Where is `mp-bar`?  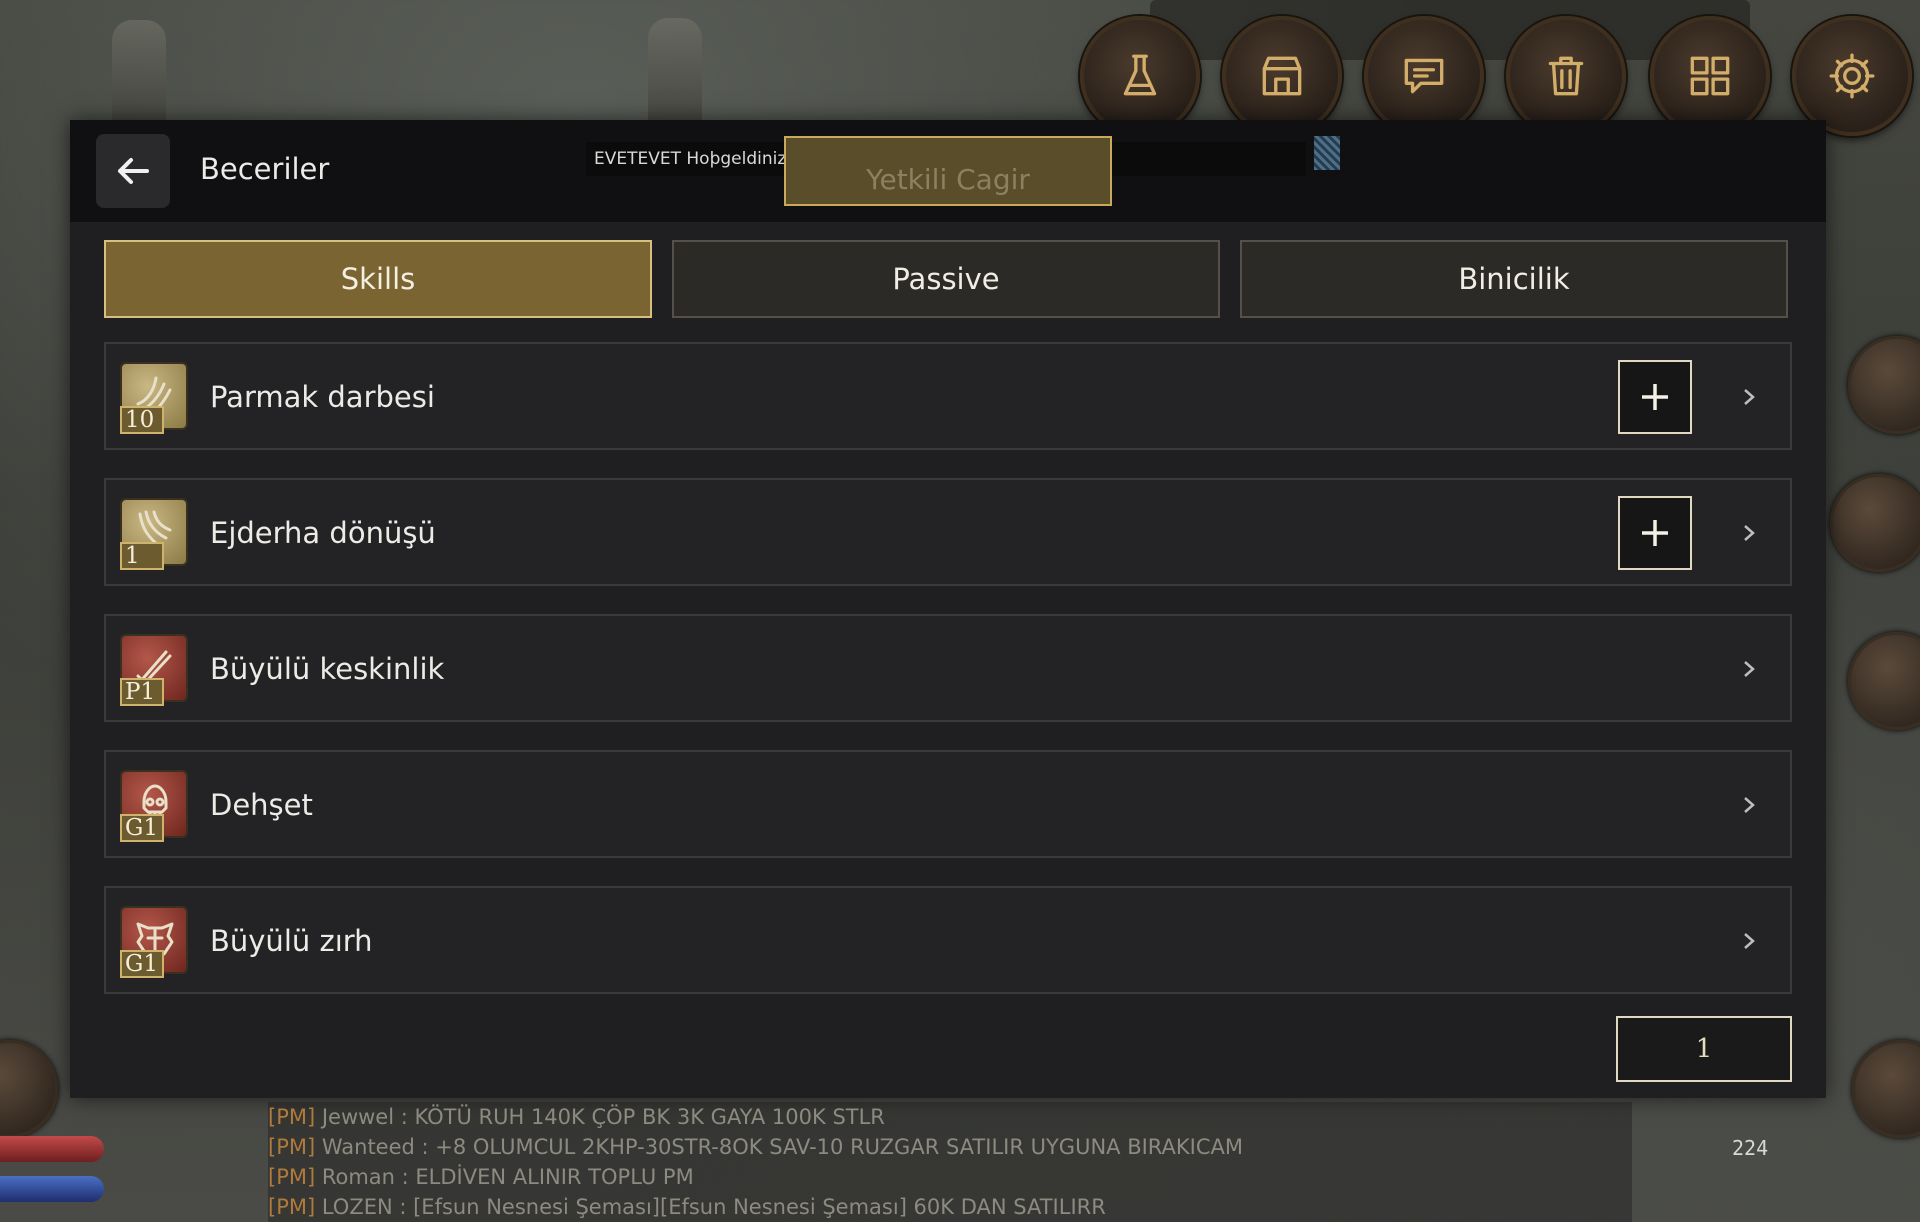
mp-bar is located at coordinates (52, 1189).